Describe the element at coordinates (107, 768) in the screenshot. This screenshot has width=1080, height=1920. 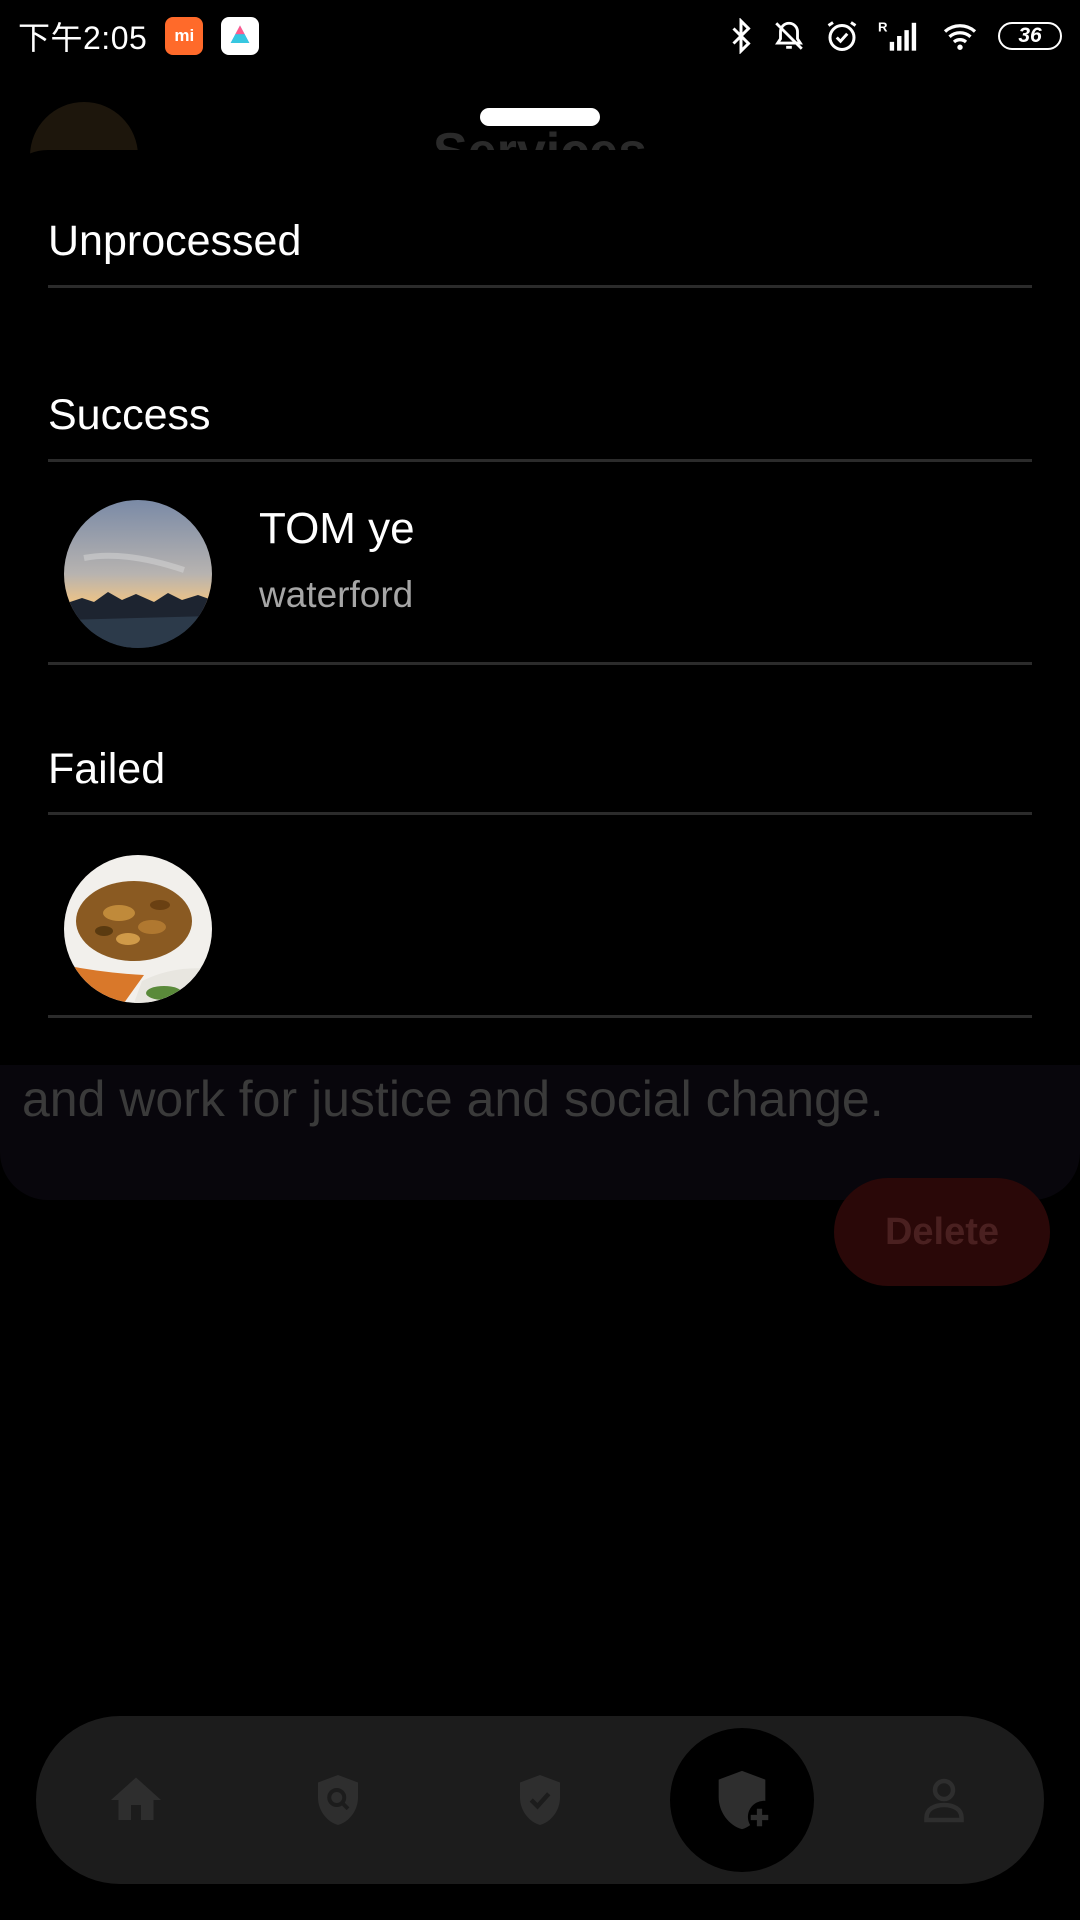
I see `section-failed-header: Failed` at that location.